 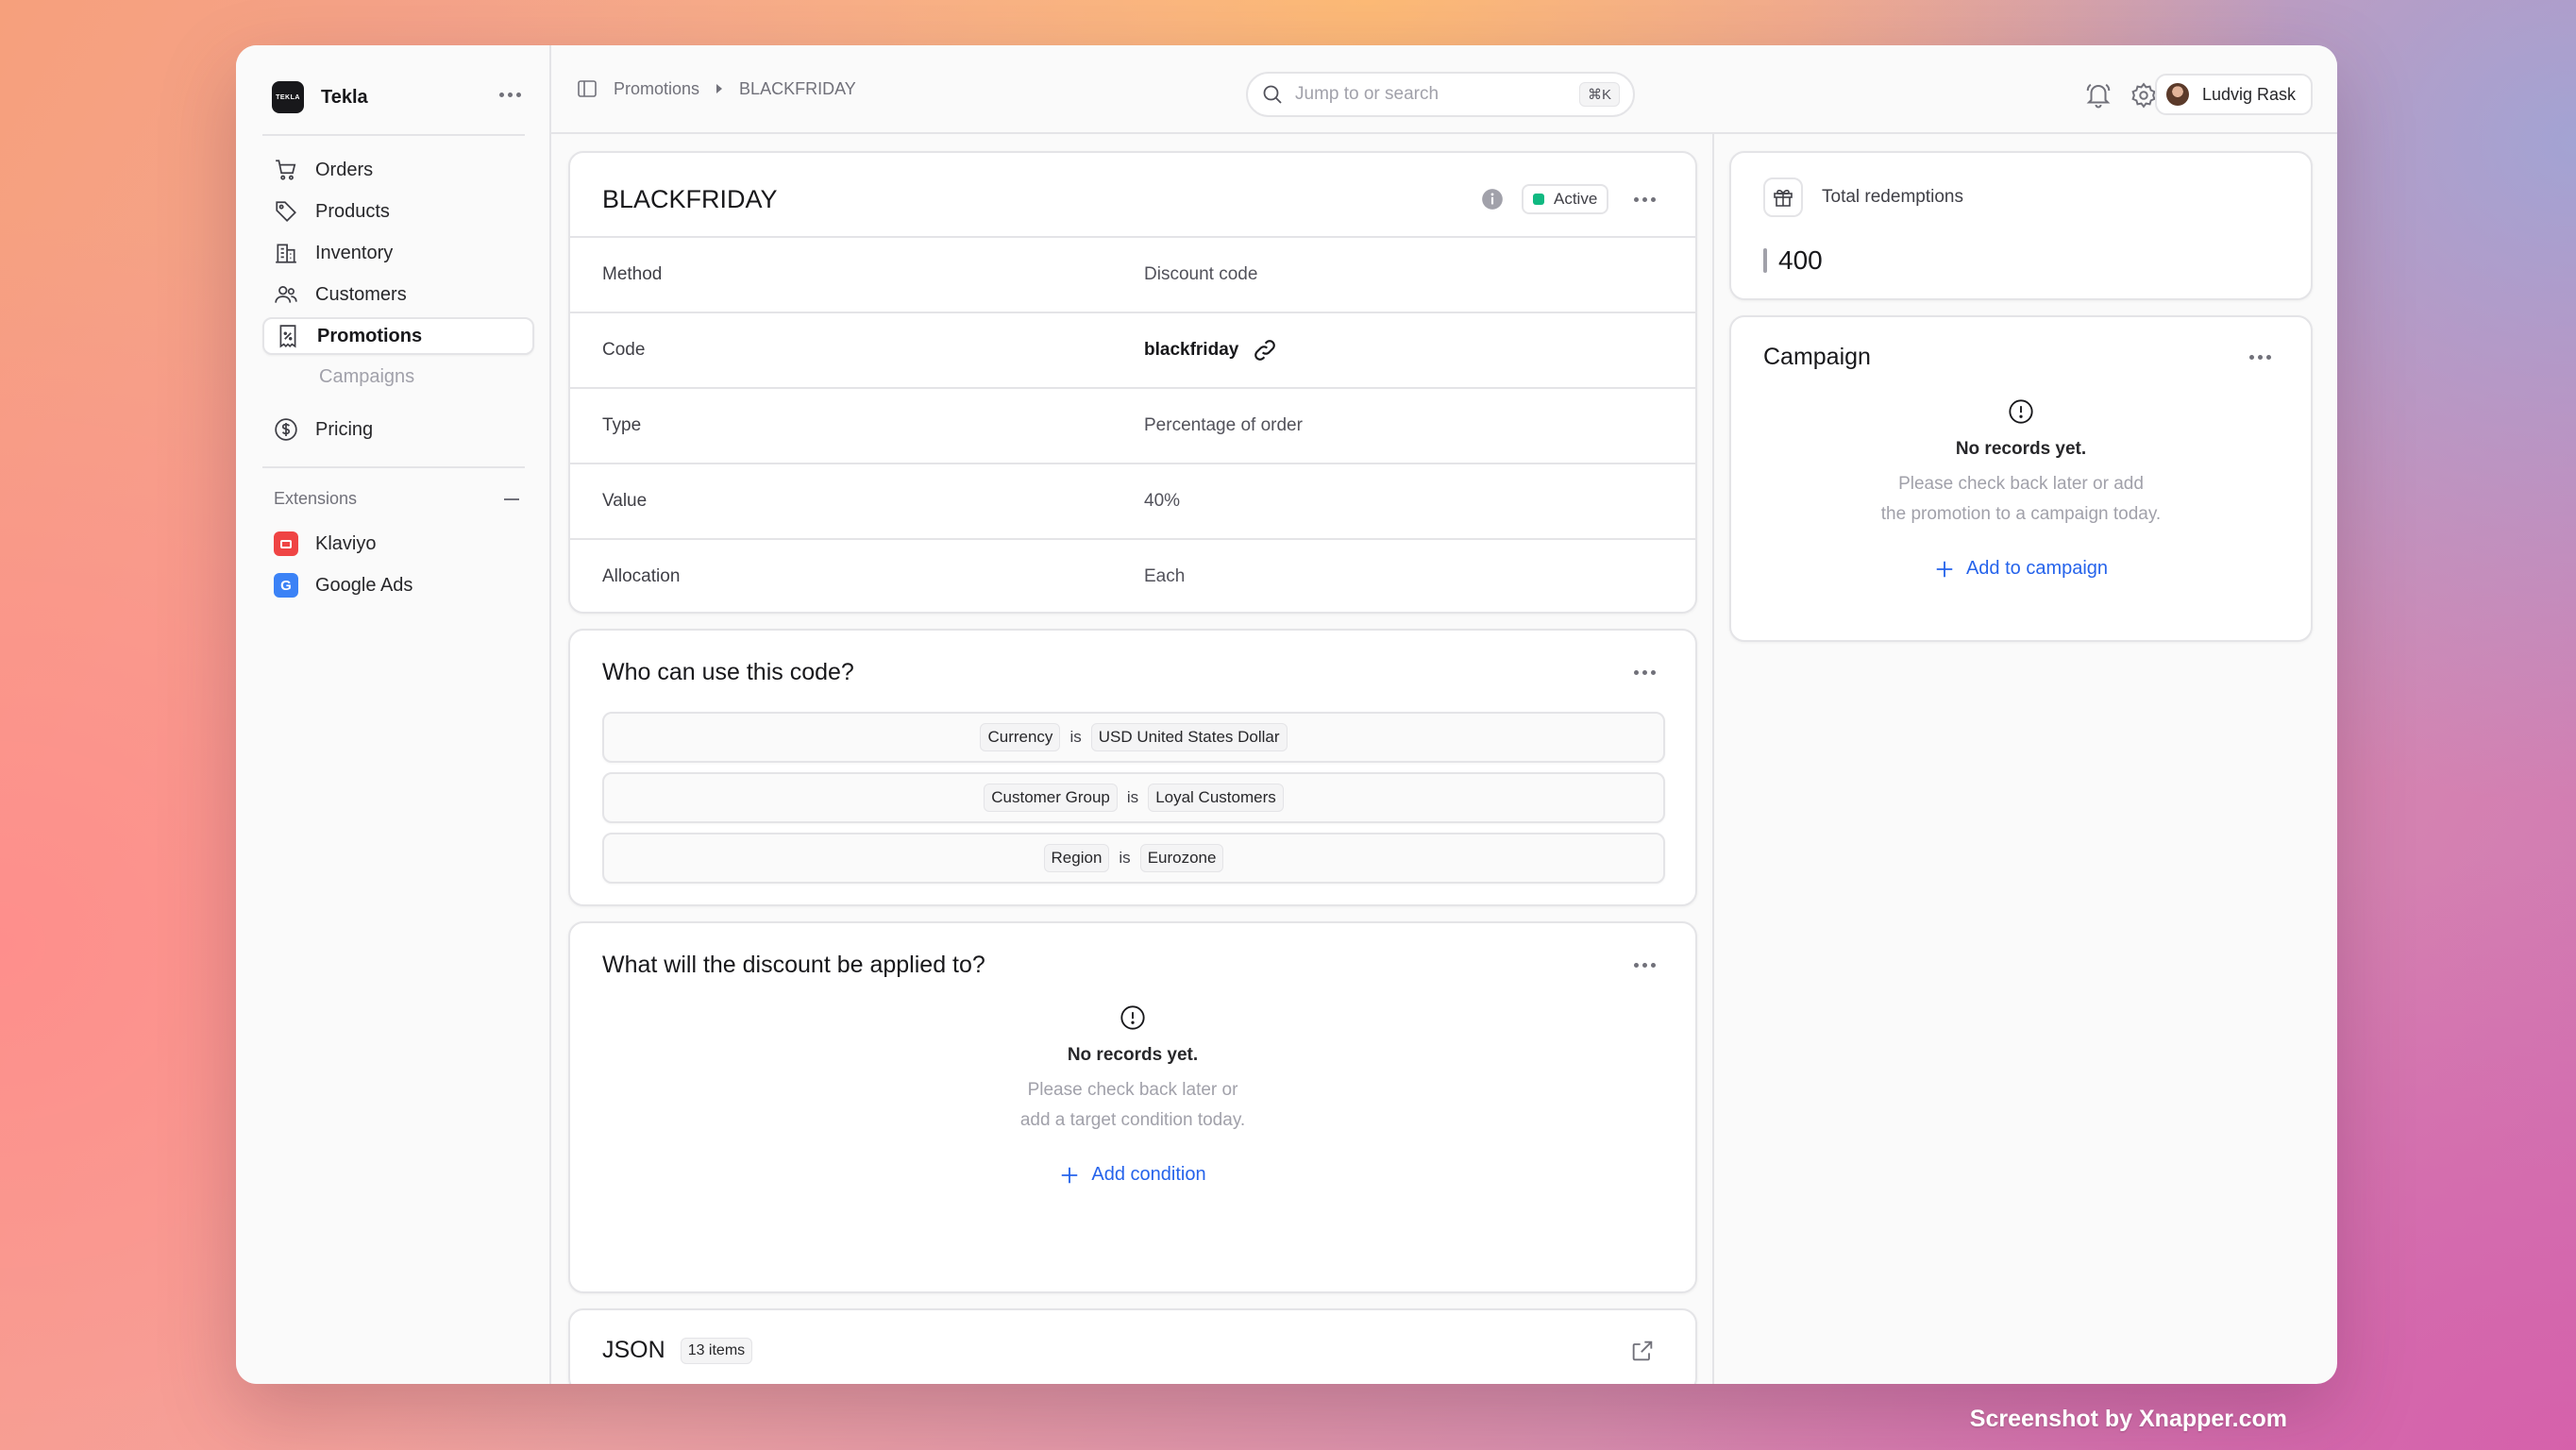 What do you see at coordinates (512, 498) in the screenshot?
I see `collapse-icon` at bounding box center [512, 498].